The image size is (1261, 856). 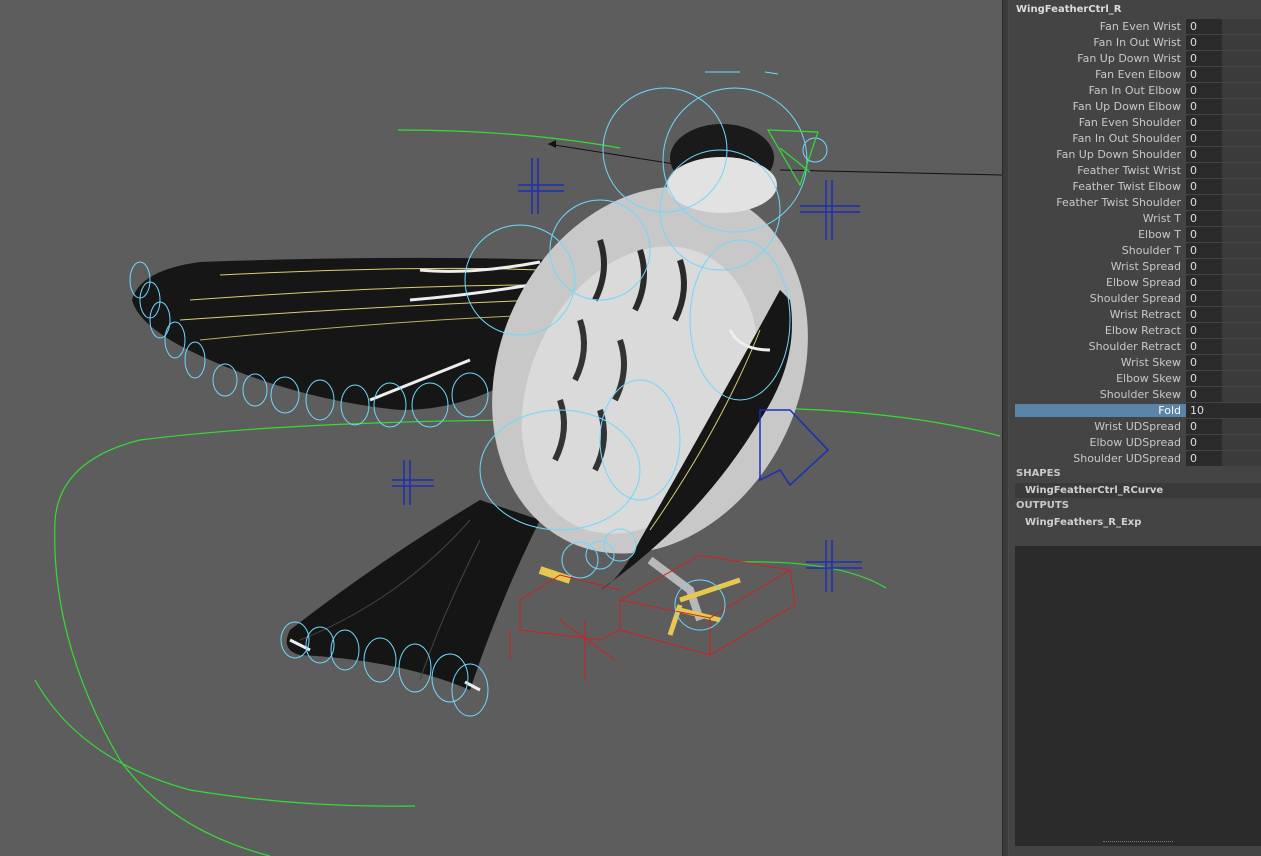 I want to click on attribute-label: Fan Up Down Wrist, so click(x=1100, y=58).